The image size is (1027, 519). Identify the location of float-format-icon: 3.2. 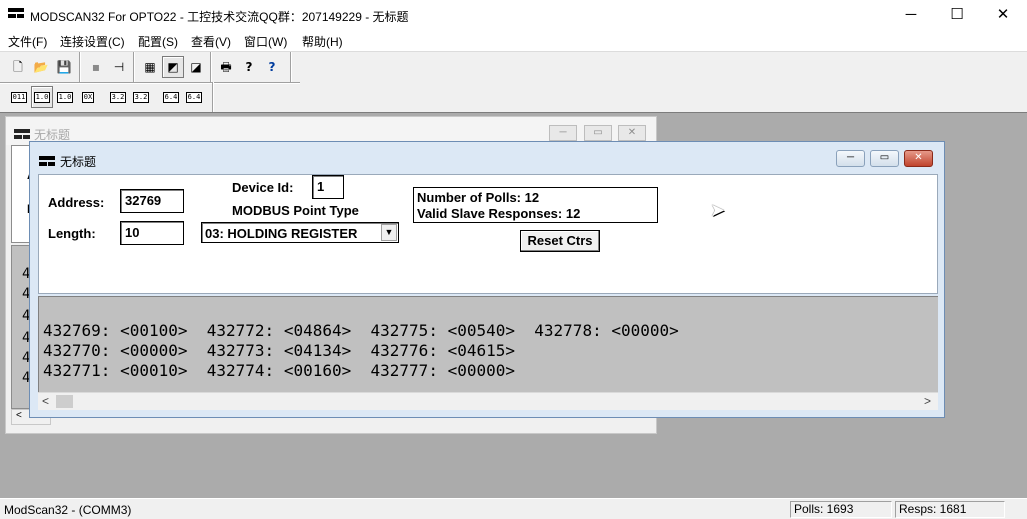
(118, 97).